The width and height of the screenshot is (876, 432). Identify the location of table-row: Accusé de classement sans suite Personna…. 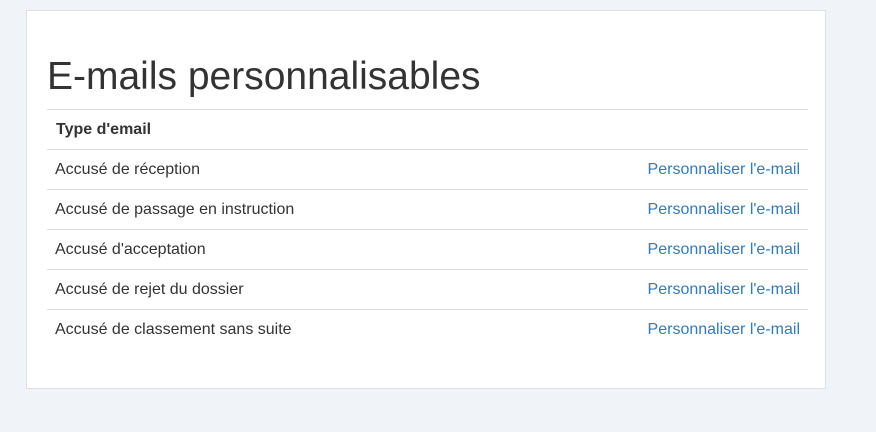
(427, 329).